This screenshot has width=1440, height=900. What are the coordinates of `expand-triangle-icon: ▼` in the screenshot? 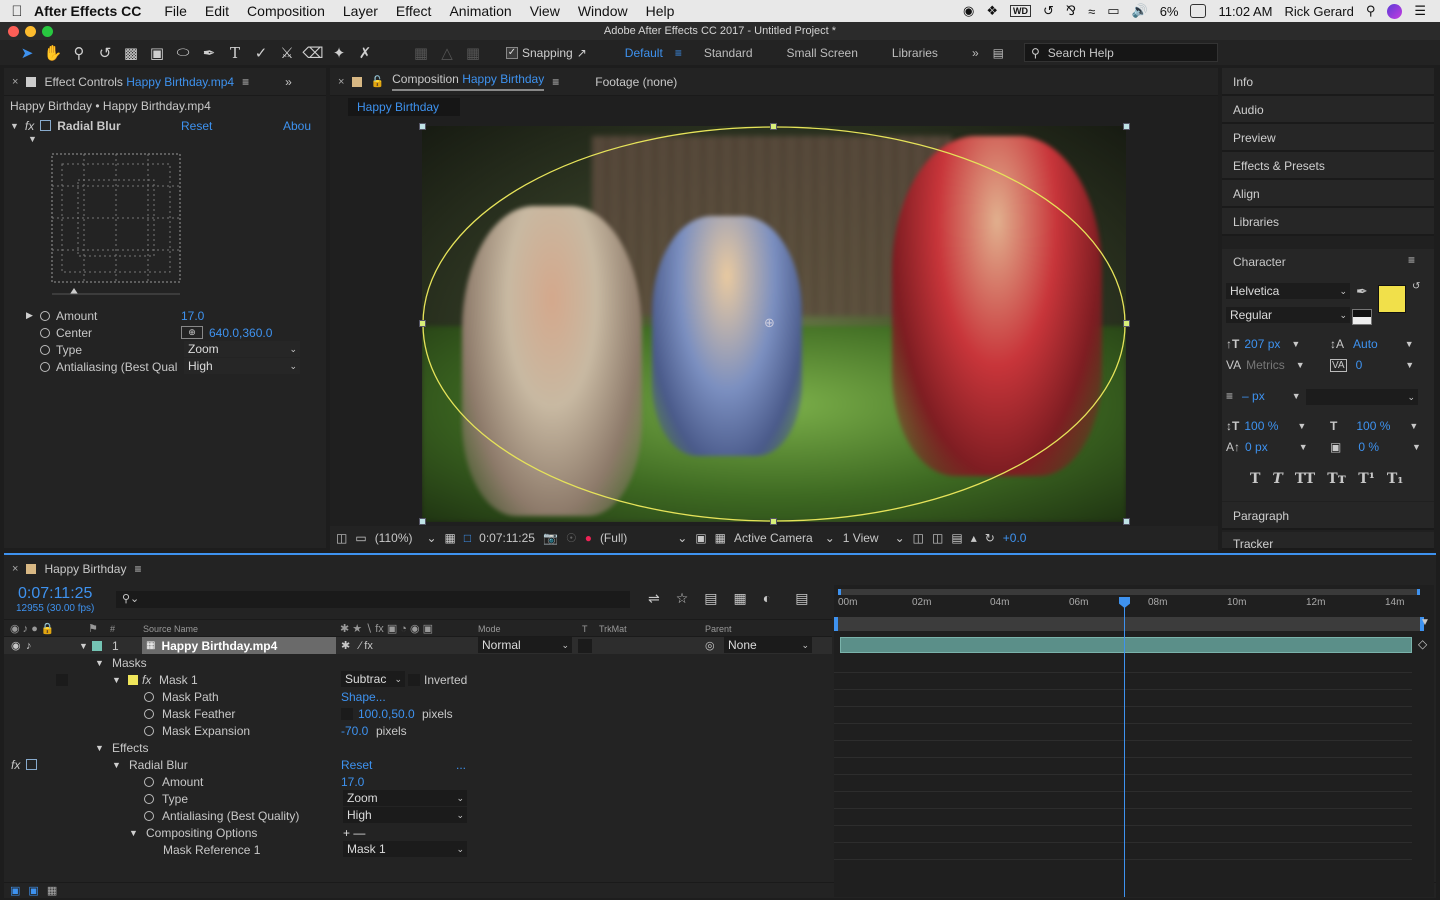 It's located at (32, 139).